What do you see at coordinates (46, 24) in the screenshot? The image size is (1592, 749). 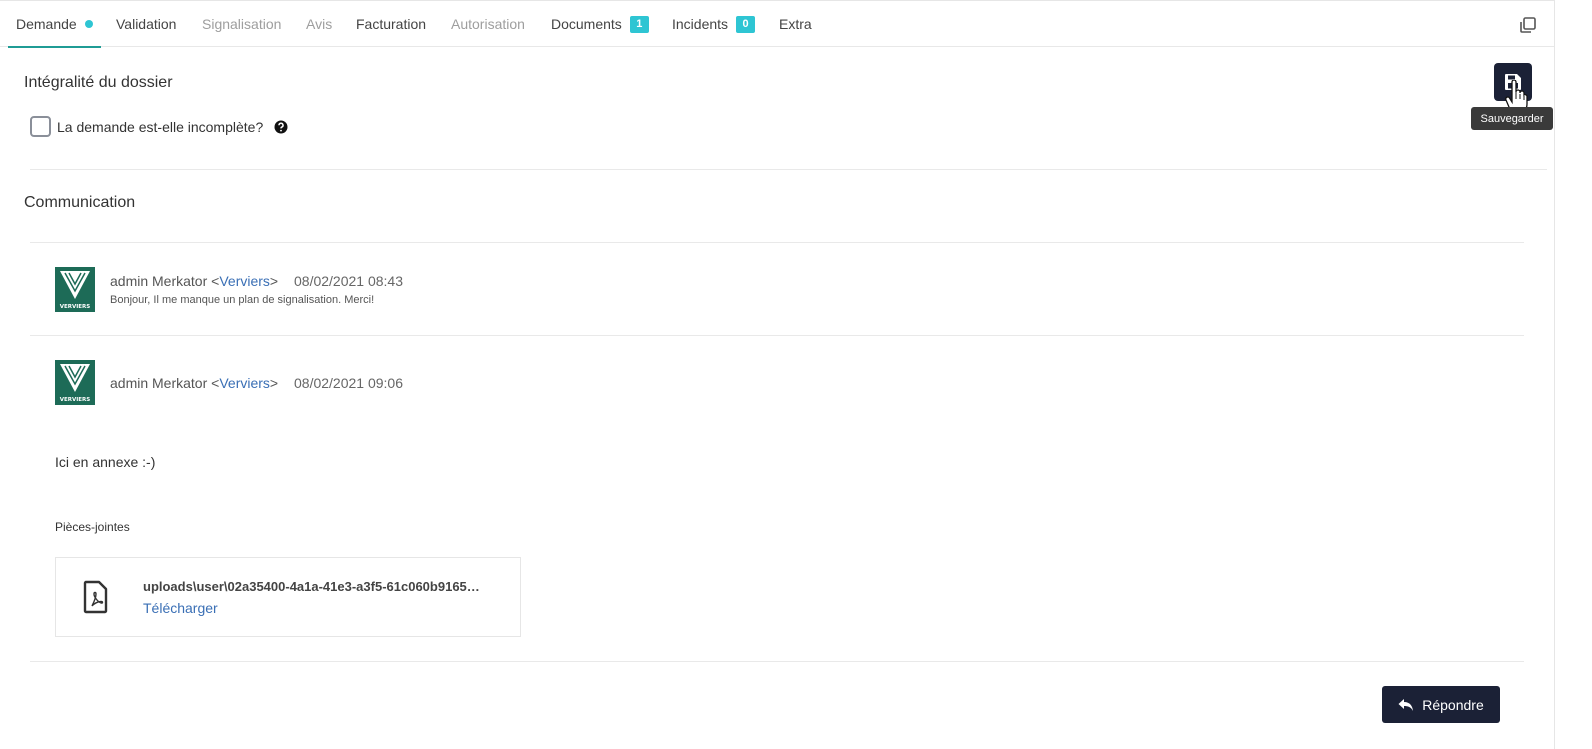 I see `tab-label: Demande` at bounding box center [46, 24].